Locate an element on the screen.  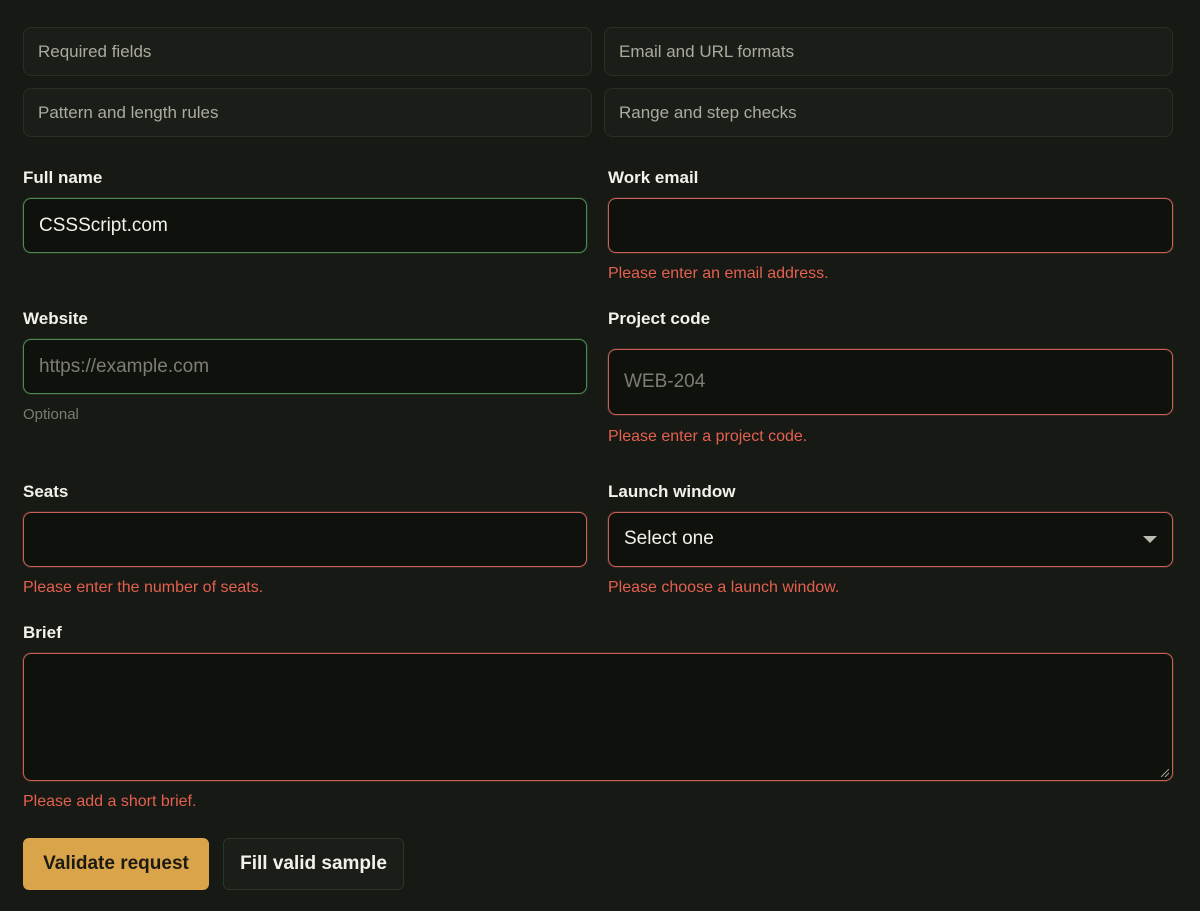
brief-label: Brief is located at coordinates (42, 632).